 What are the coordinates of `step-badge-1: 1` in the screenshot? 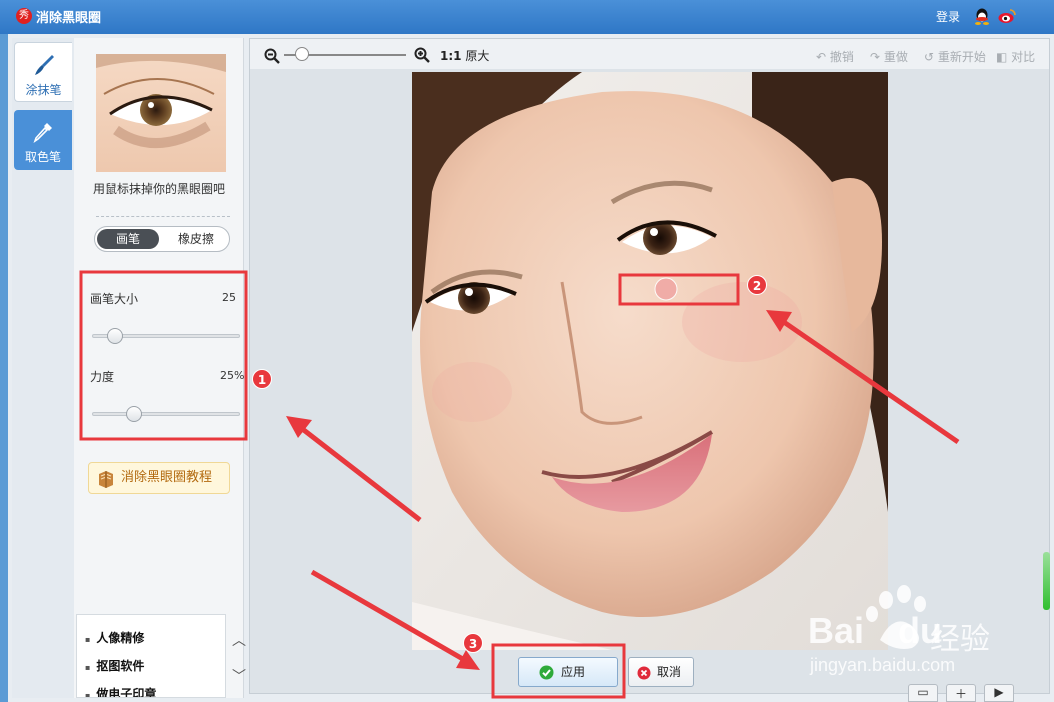 It's located at (262, 379).